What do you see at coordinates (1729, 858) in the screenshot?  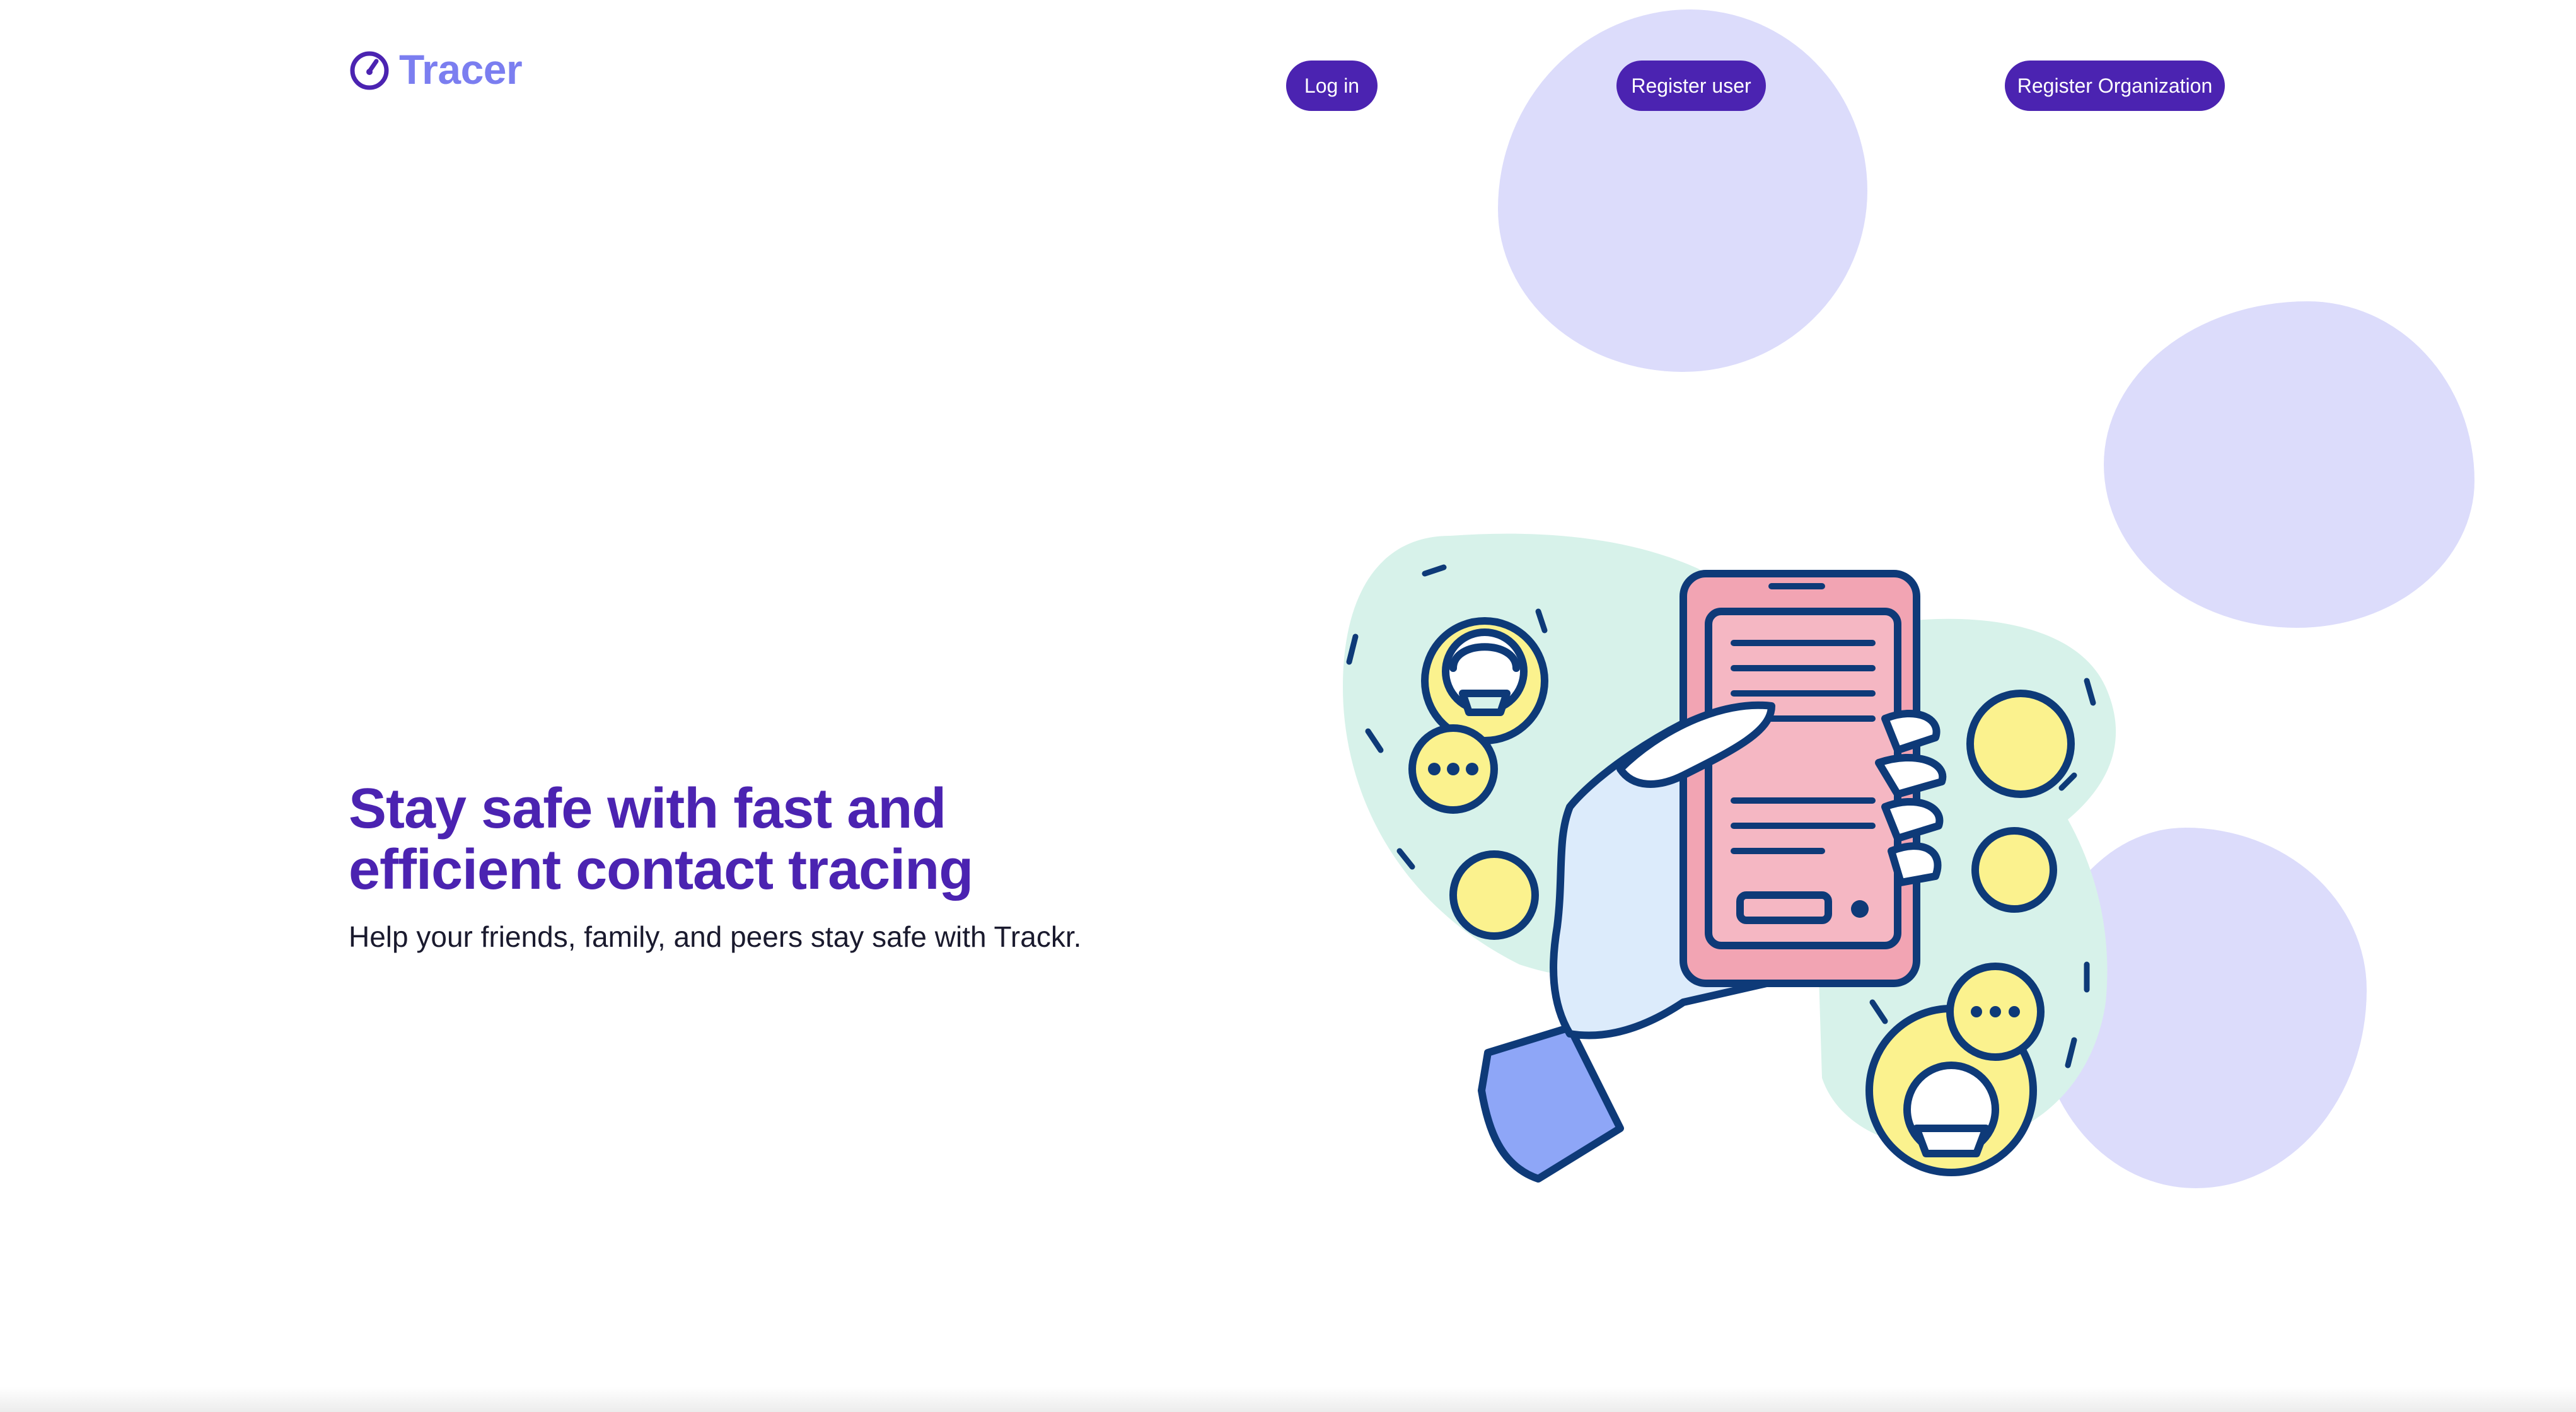 I see `hand-holding-phone-icon` at bounding box center [1729, 858].